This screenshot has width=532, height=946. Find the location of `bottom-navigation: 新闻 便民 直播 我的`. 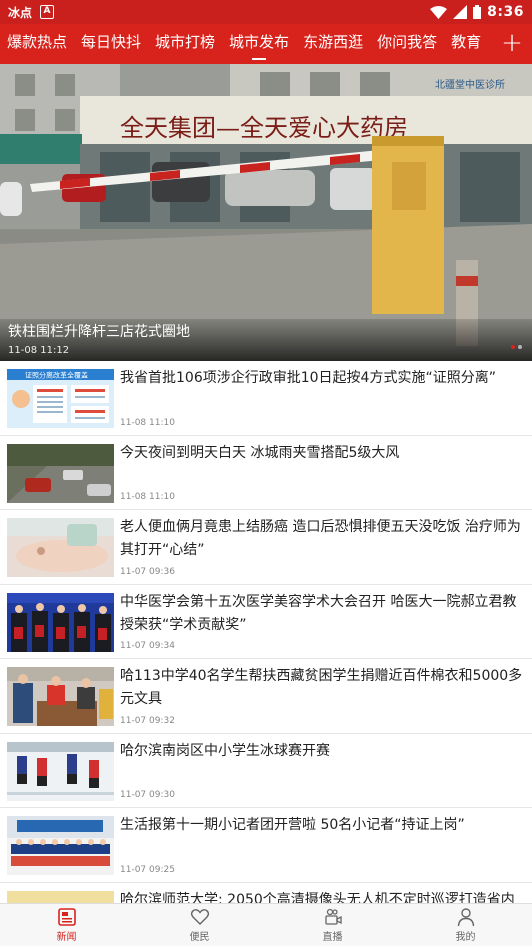

bottom-navigation: 新闻 便民 直播 我的 is located at coordinates (266, 924).